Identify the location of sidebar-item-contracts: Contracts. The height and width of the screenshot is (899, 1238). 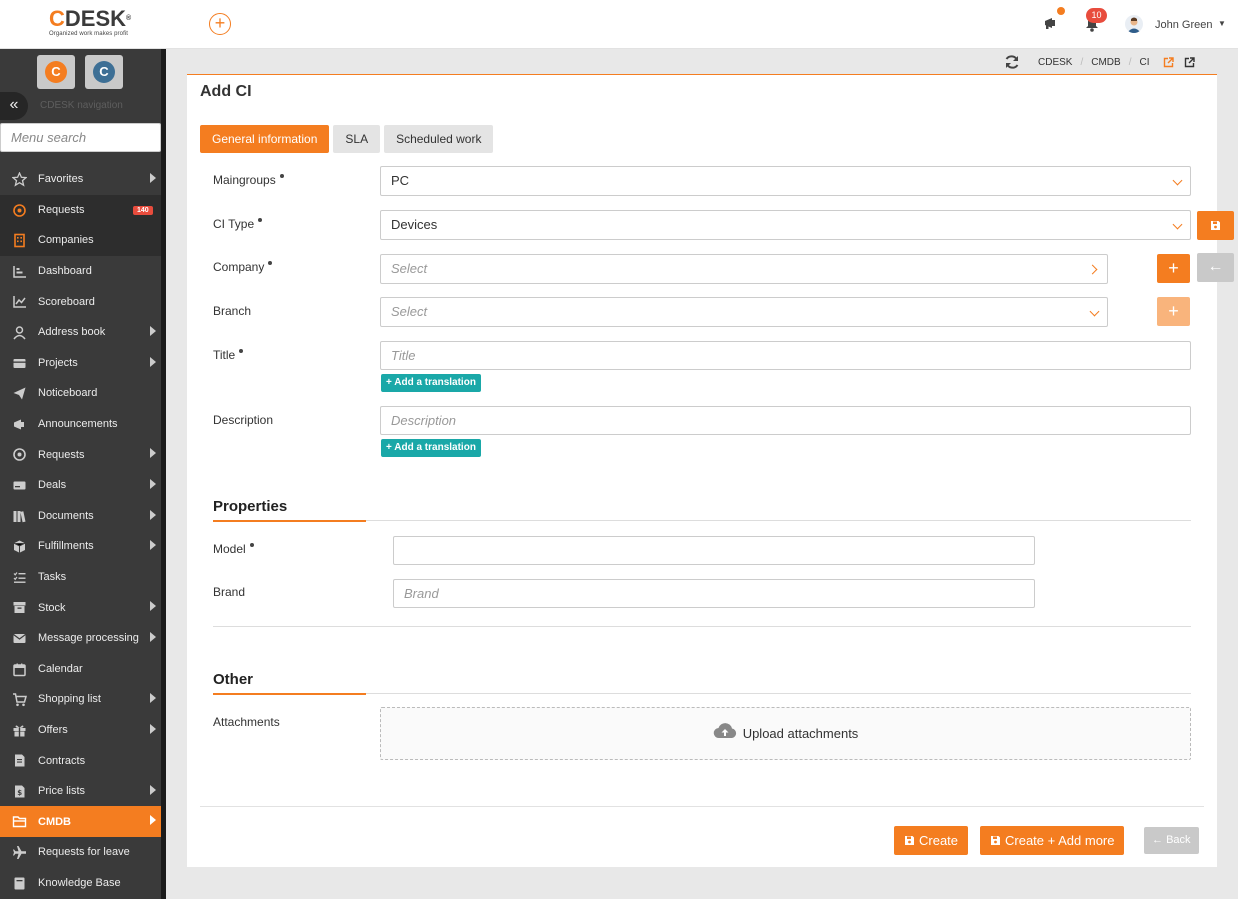
(80, 760).